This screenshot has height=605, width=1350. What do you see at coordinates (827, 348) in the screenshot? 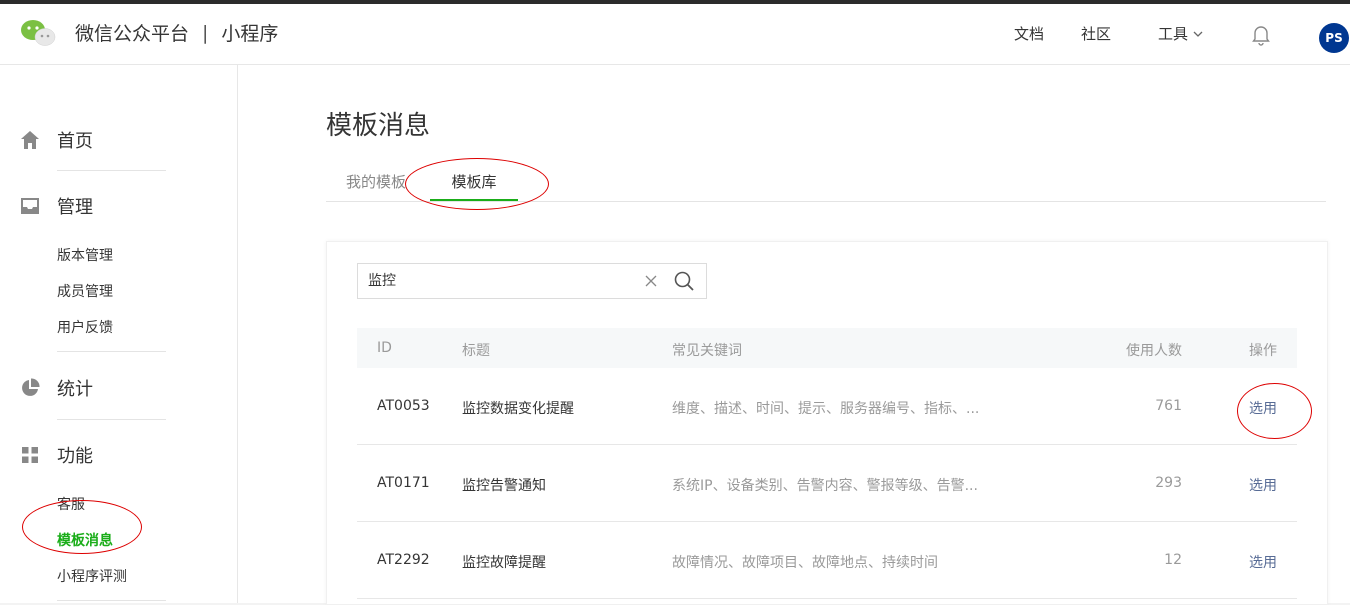
I see `table-header: ID 标题 常见关键词 使用人数 操作` at bounding box center [827, 348].